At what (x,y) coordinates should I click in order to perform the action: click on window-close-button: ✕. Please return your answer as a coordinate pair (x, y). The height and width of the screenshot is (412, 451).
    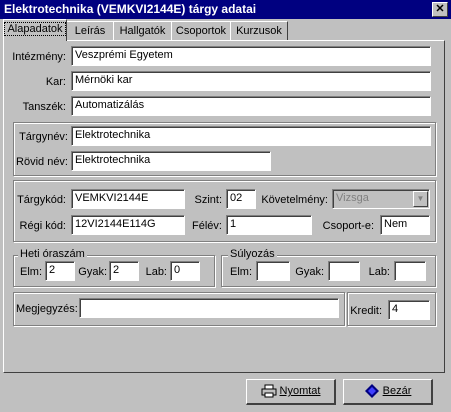
    Looking at the image, I should click on (440, 9).